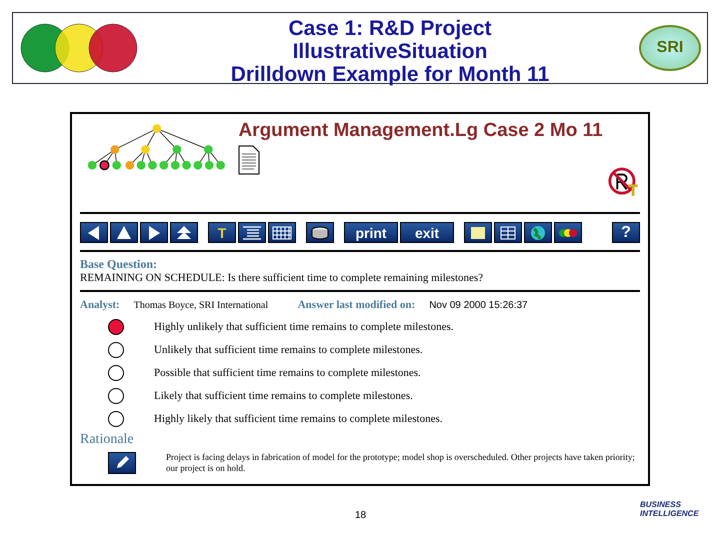 The width and height of the screenshot is (720, 540). What do you see at coordinates (390, 51) in the screenshot?
I see `slide-title: IllustrativeSituation` at bounding box center [390, 51].